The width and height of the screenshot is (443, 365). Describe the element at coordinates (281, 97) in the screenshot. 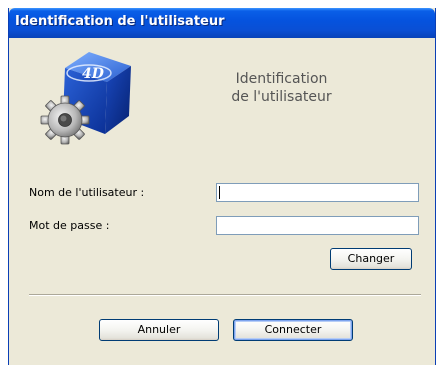

I see `header-title-line2: de l'utilisateur` at that location.